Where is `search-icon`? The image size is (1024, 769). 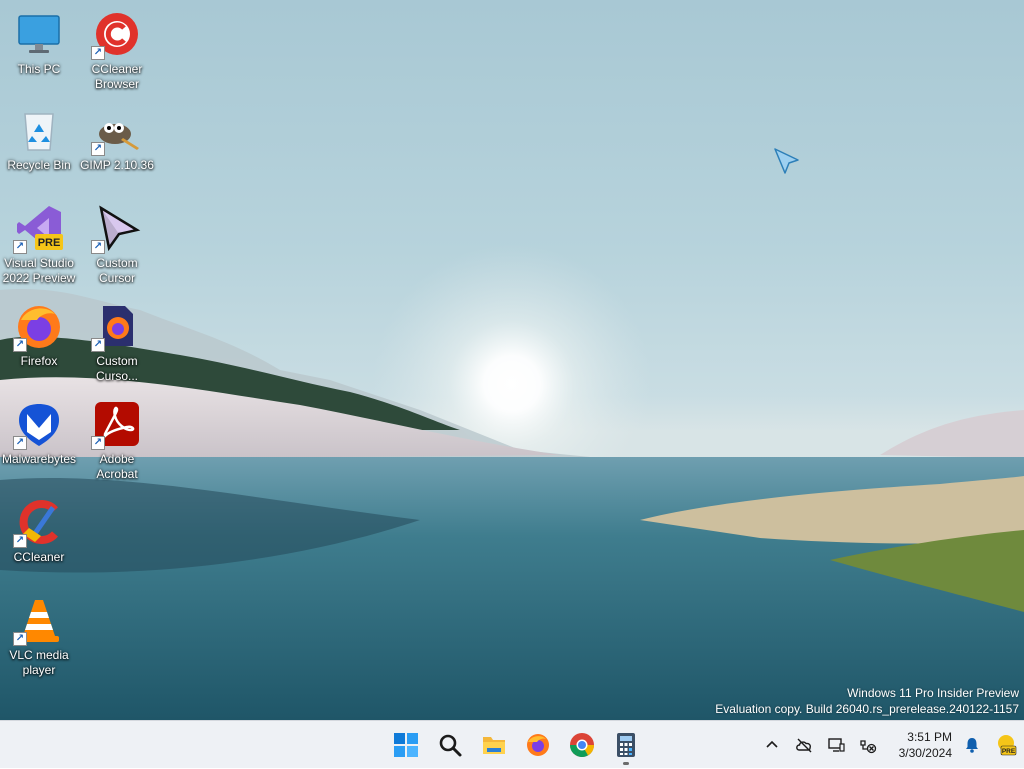
search-icon is located at coordinates (450, 745).